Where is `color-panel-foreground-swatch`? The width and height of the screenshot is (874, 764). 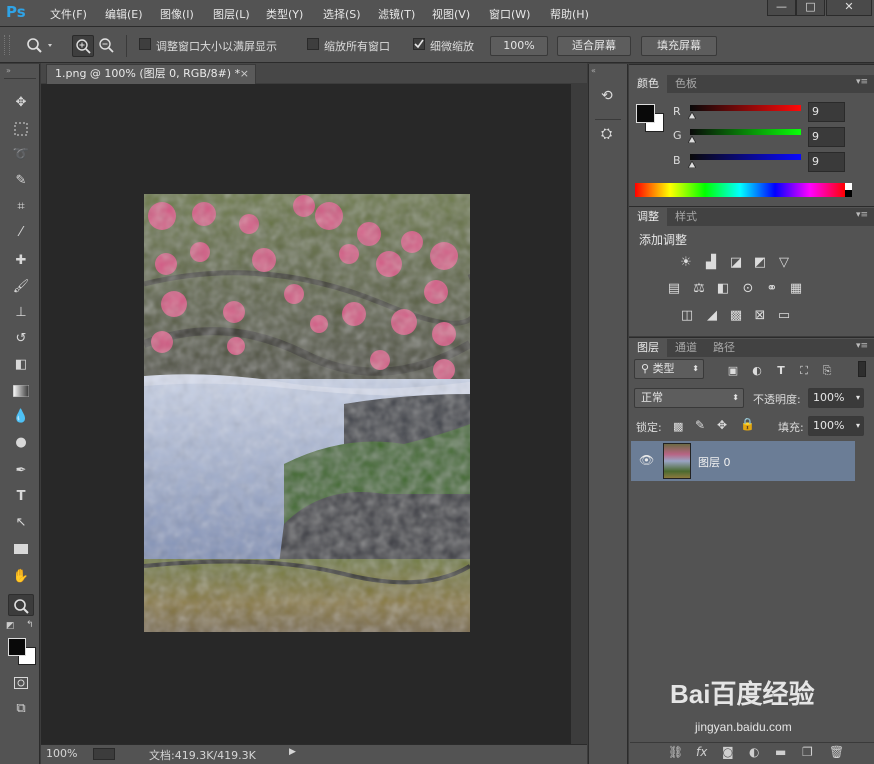
color-panel-foreground-swatch is located at coordinates (645, 113).